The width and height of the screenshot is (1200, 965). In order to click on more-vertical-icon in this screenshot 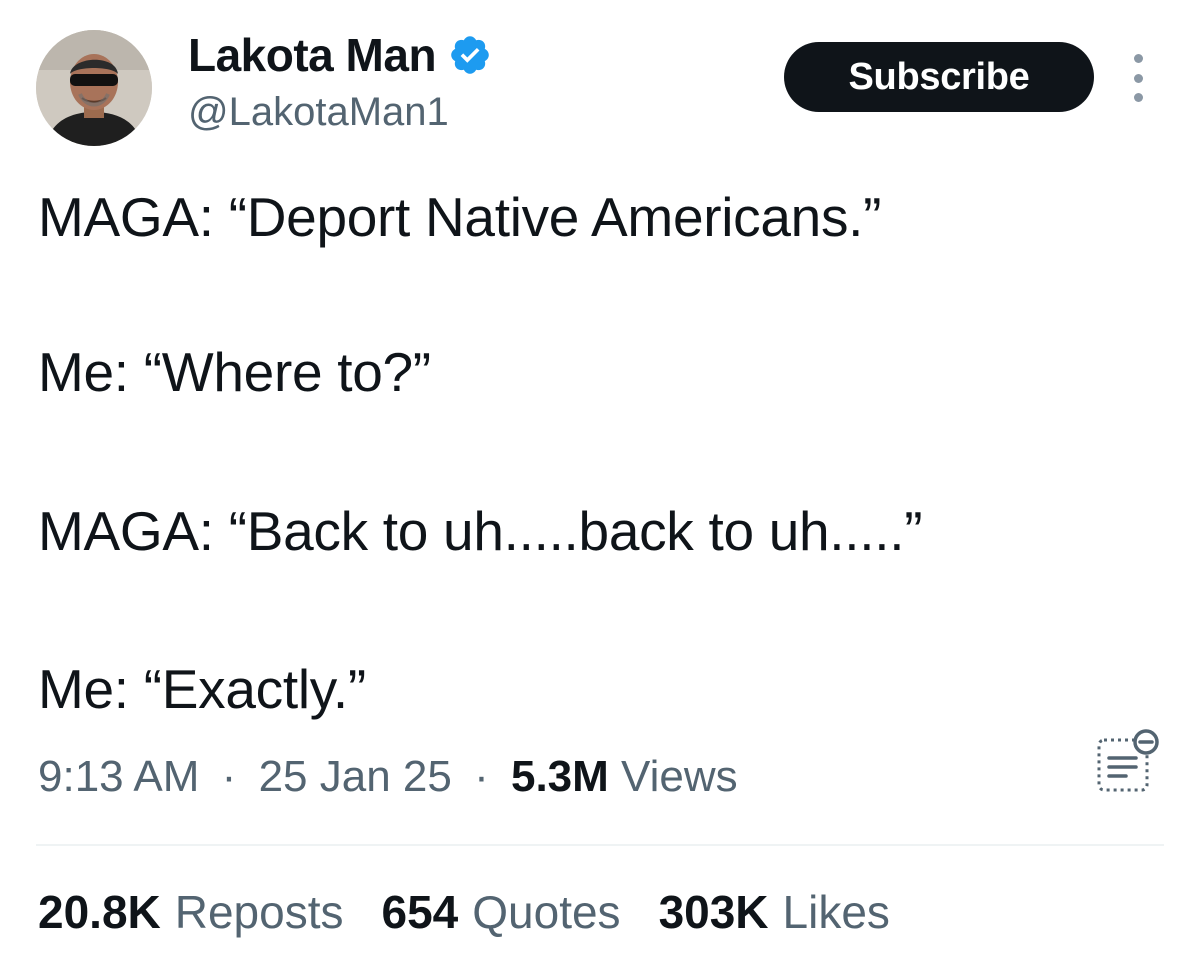, I will do `click(1138, 78)`.